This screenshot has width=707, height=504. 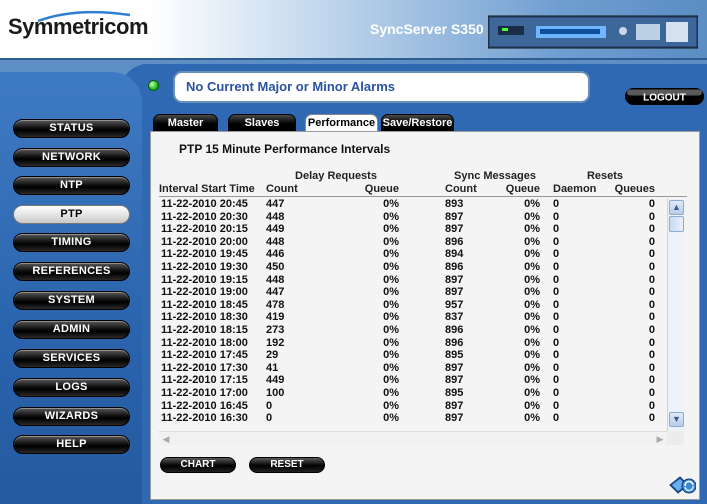 What do you see at coordinates (71, 242) in the screenshot?
I see `nav-timing: TIMING` at bounding box center [71, 242].